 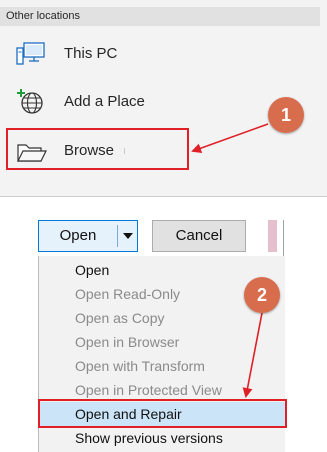 I want to click on annotation-arrows, so click(x=230, y=260).